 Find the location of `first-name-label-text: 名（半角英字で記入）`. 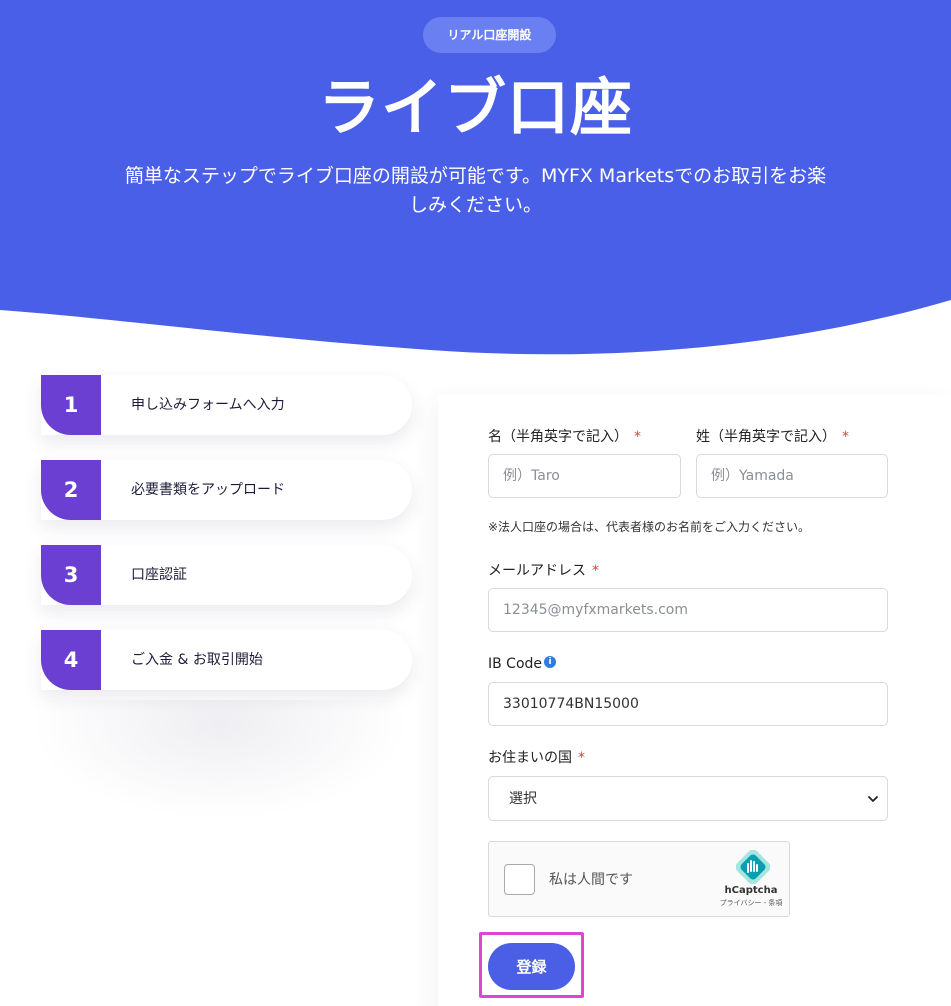

first-name-label-text: 名（半角英字で記入） is located at coordinates (558, 437).